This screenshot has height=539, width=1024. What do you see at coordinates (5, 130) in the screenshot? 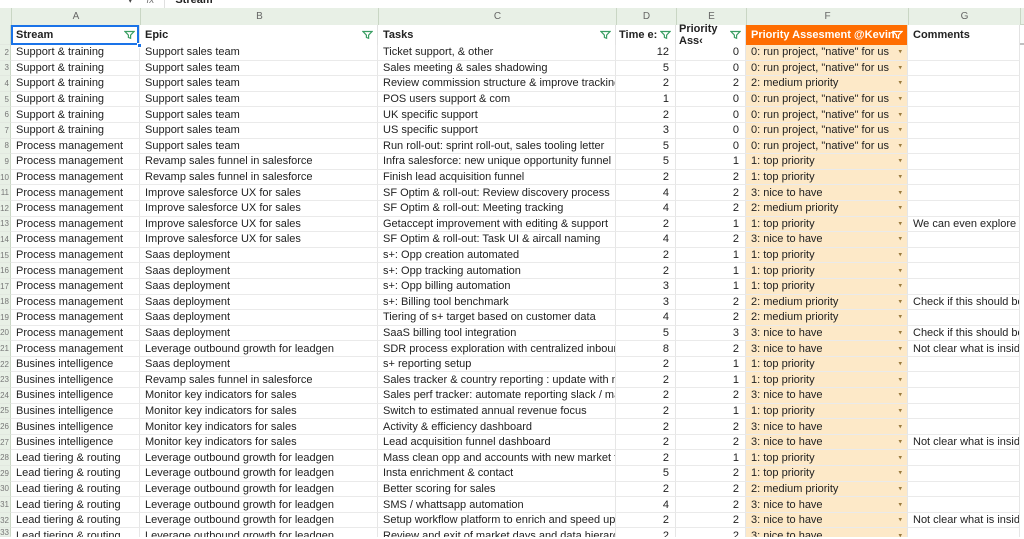
I see `row-number: 7` at bounding box center [5, 130].